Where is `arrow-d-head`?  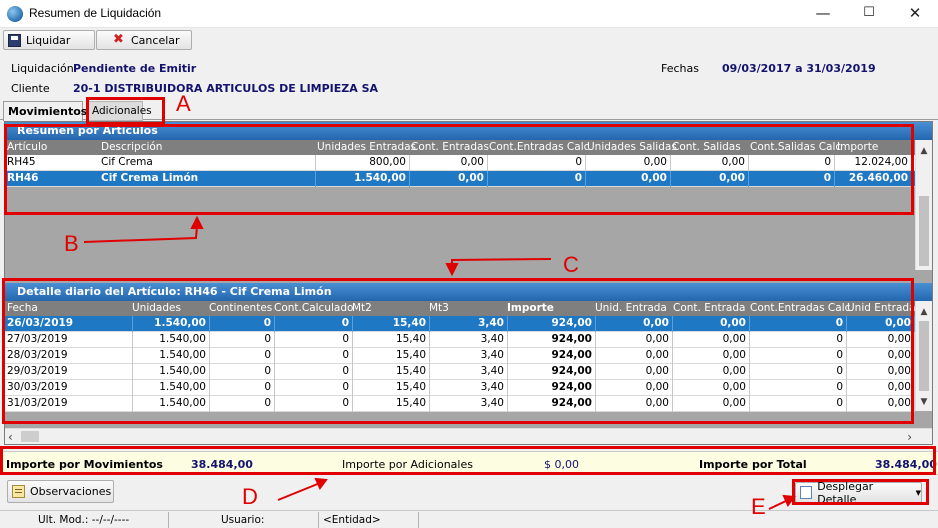
arrow-d-head is located at coordinates (321, 483).